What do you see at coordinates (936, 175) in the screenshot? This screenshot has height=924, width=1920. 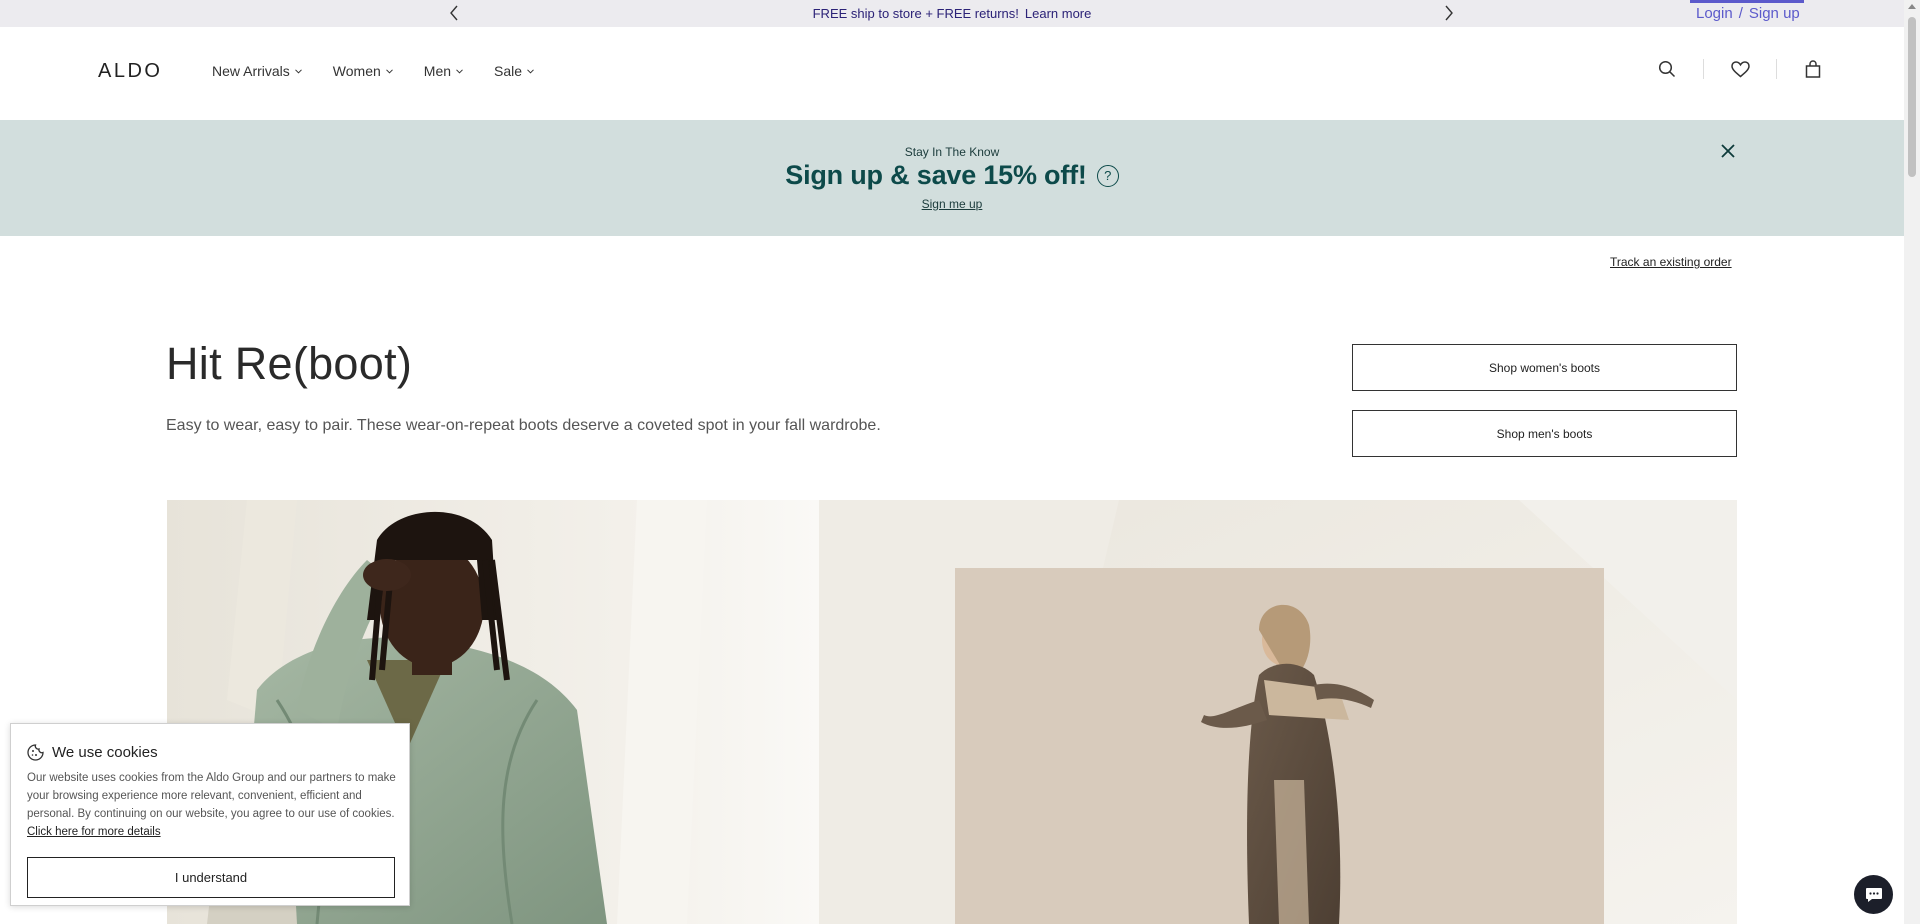 I see `signup-title: Sign up & save 15% off!` at bounding box center [936, 175].